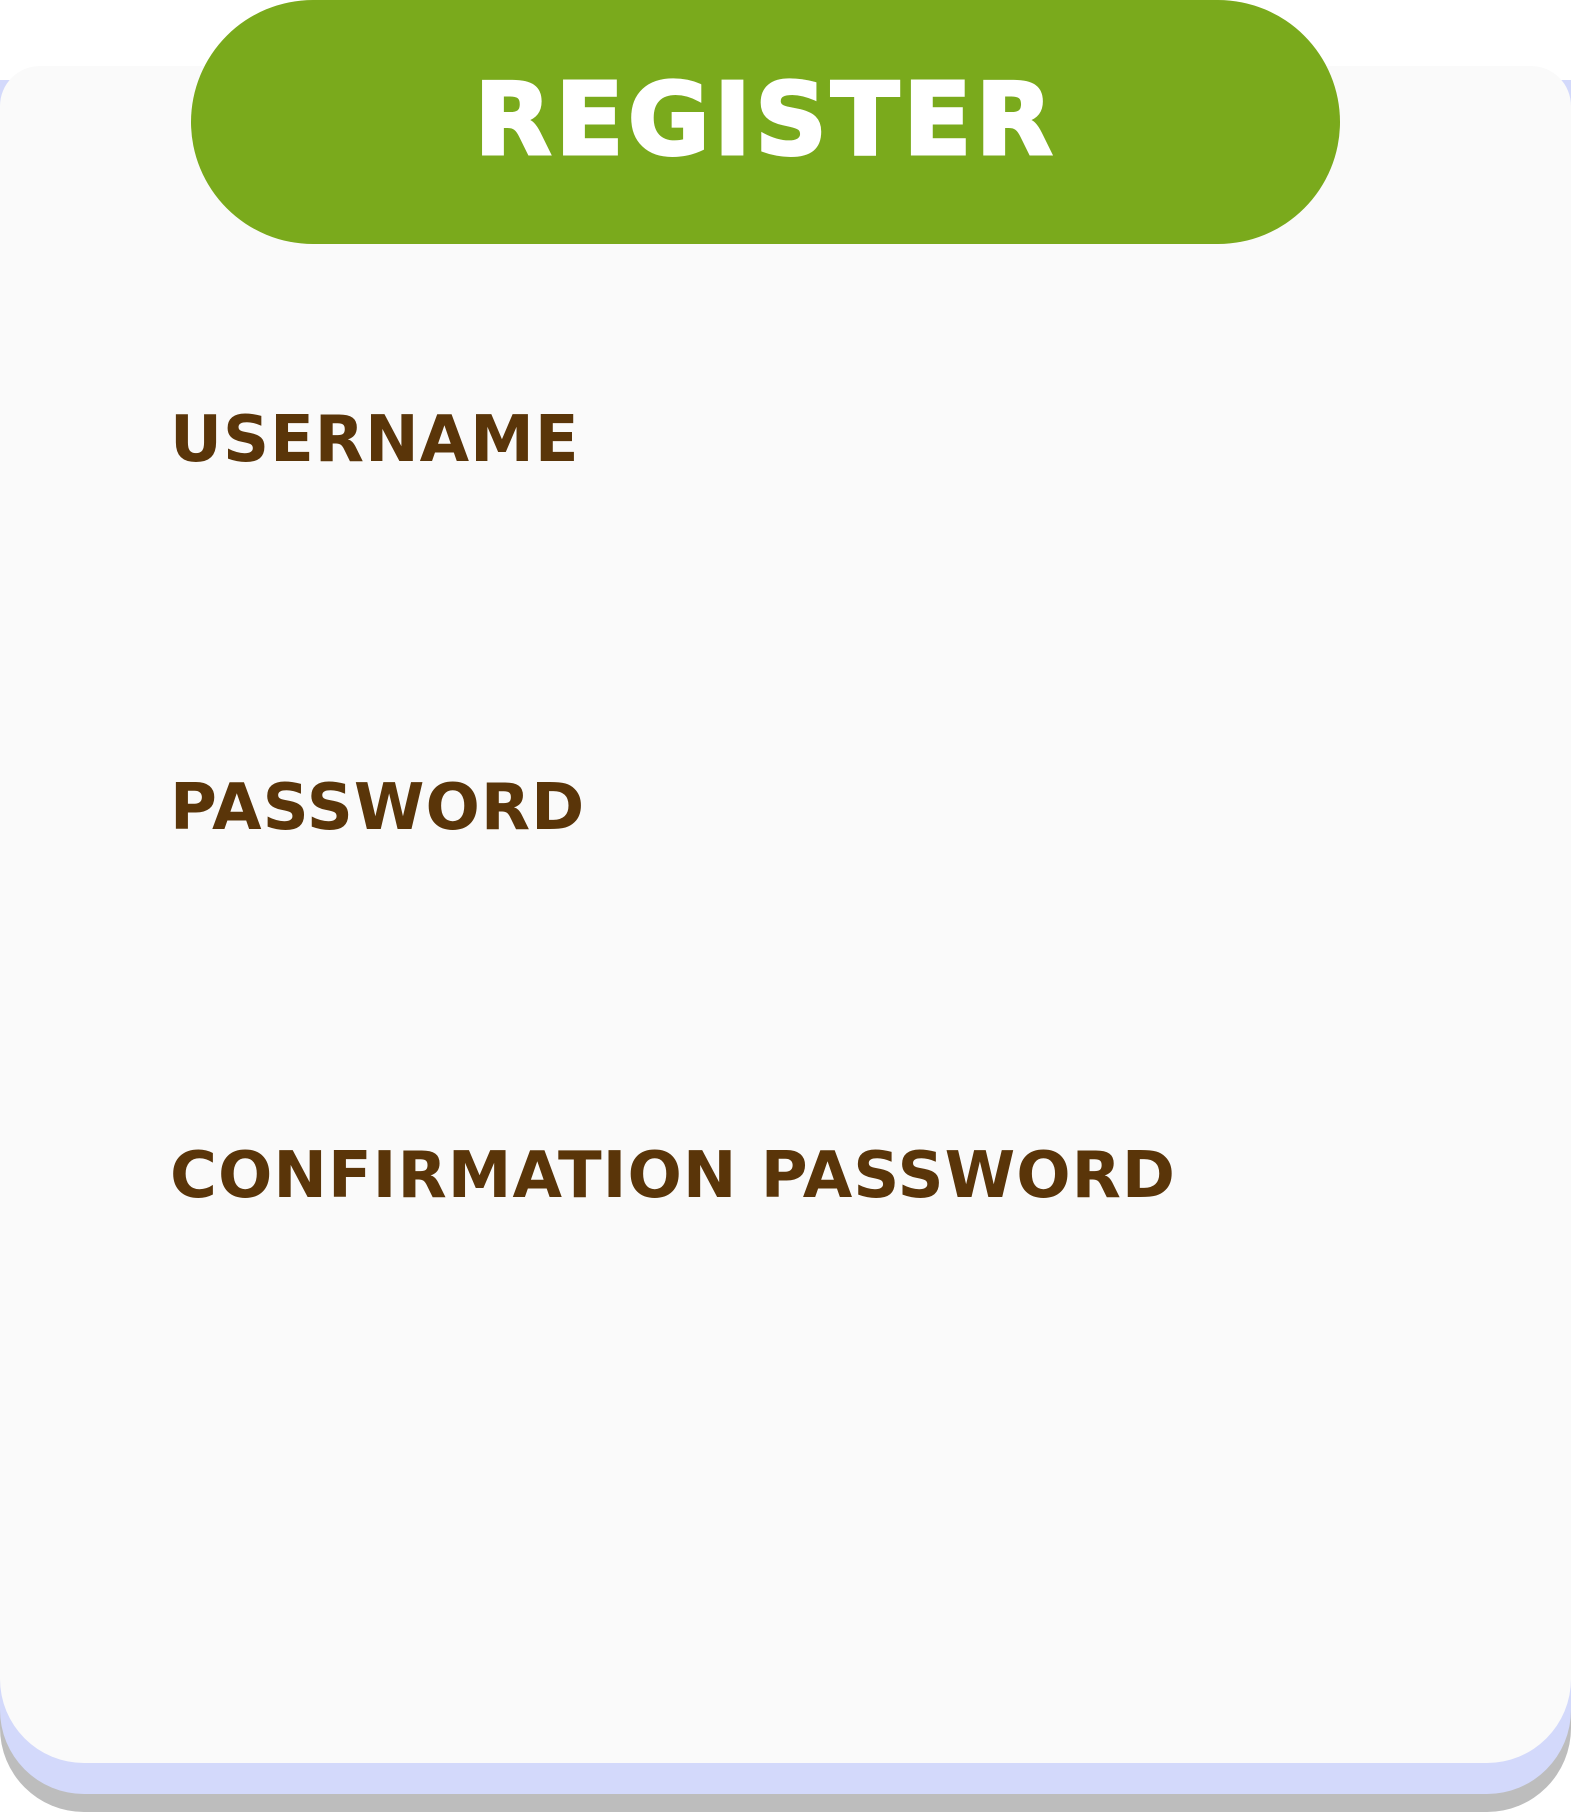 This screenshot has height=1812, width=1571. I want to click on register-header: REGISTER, so click(765, 122).